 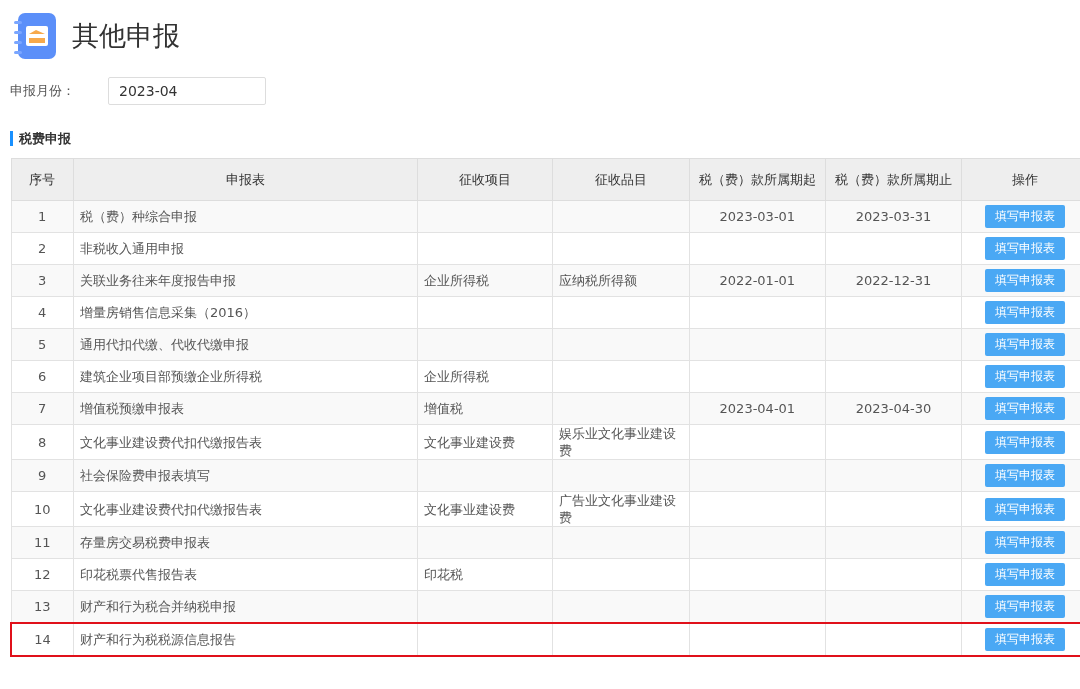 I want to click on row-number: 2, so click(x=42, y=248).